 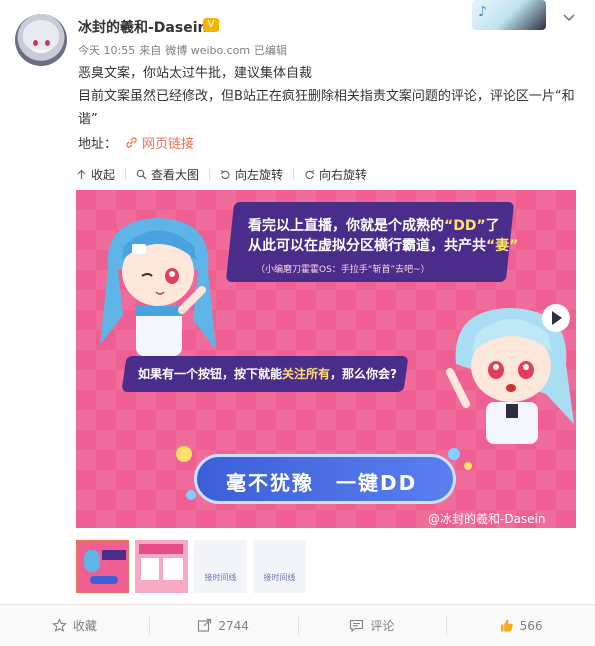 What do you see at coordinates (131, 142) in the screenshot?
I see `link-icon` at bounding box center [131, 142].